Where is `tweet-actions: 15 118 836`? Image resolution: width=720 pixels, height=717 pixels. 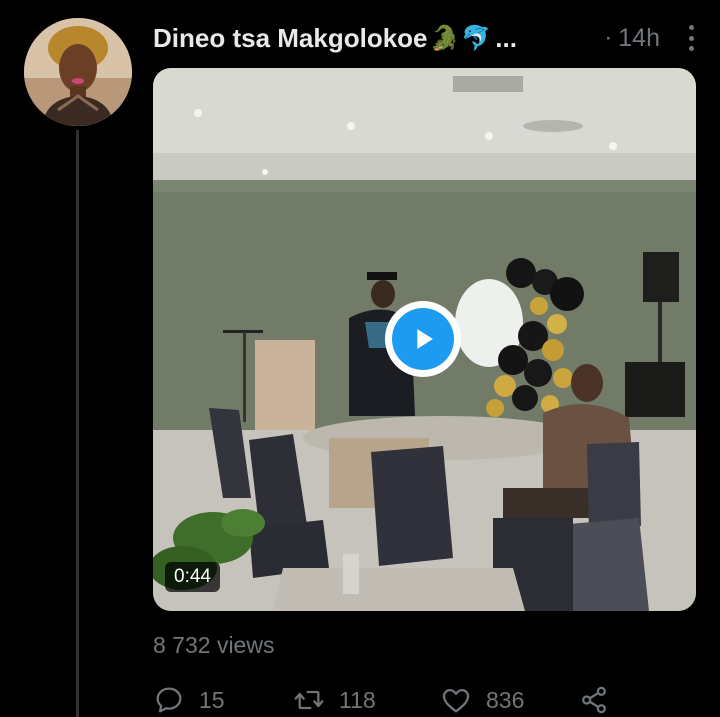 tweet-actions: 15 118 836 is located at coordinates (388, 700).